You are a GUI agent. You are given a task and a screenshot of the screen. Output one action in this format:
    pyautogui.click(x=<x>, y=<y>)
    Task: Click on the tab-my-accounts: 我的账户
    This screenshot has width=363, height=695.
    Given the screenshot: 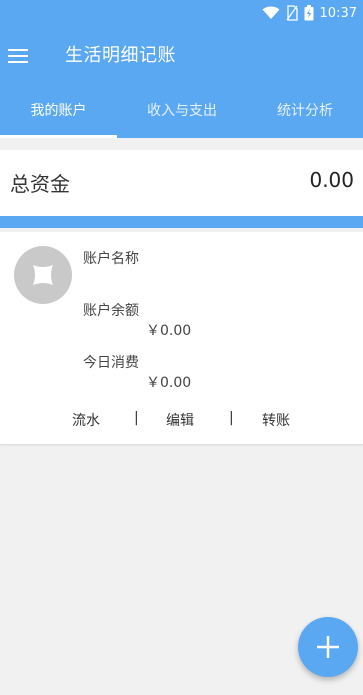 What is the action you would take?
    pyautogui.click(x=58, y=112)
    